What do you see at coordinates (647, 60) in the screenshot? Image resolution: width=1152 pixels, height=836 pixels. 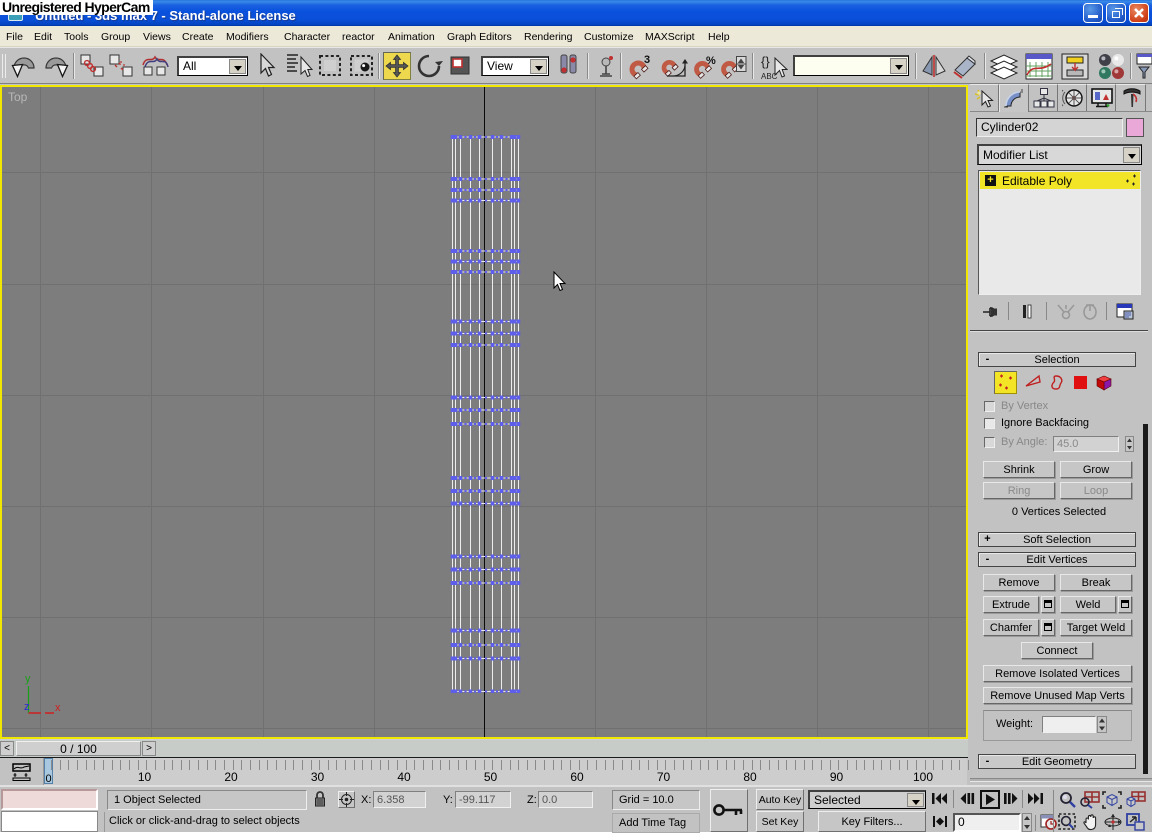 I see `svg-text: 3` at bounding box center [647, 60].